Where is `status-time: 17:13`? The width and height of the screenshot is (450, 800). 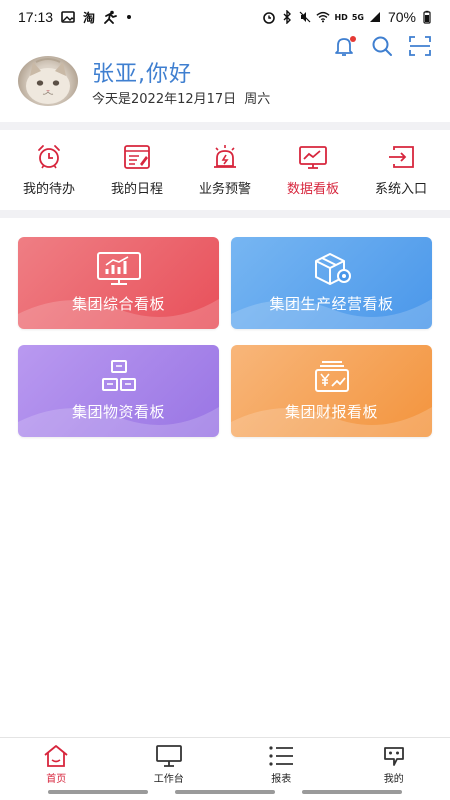
status-time: 17:13 is located at coordinates (36, 17).